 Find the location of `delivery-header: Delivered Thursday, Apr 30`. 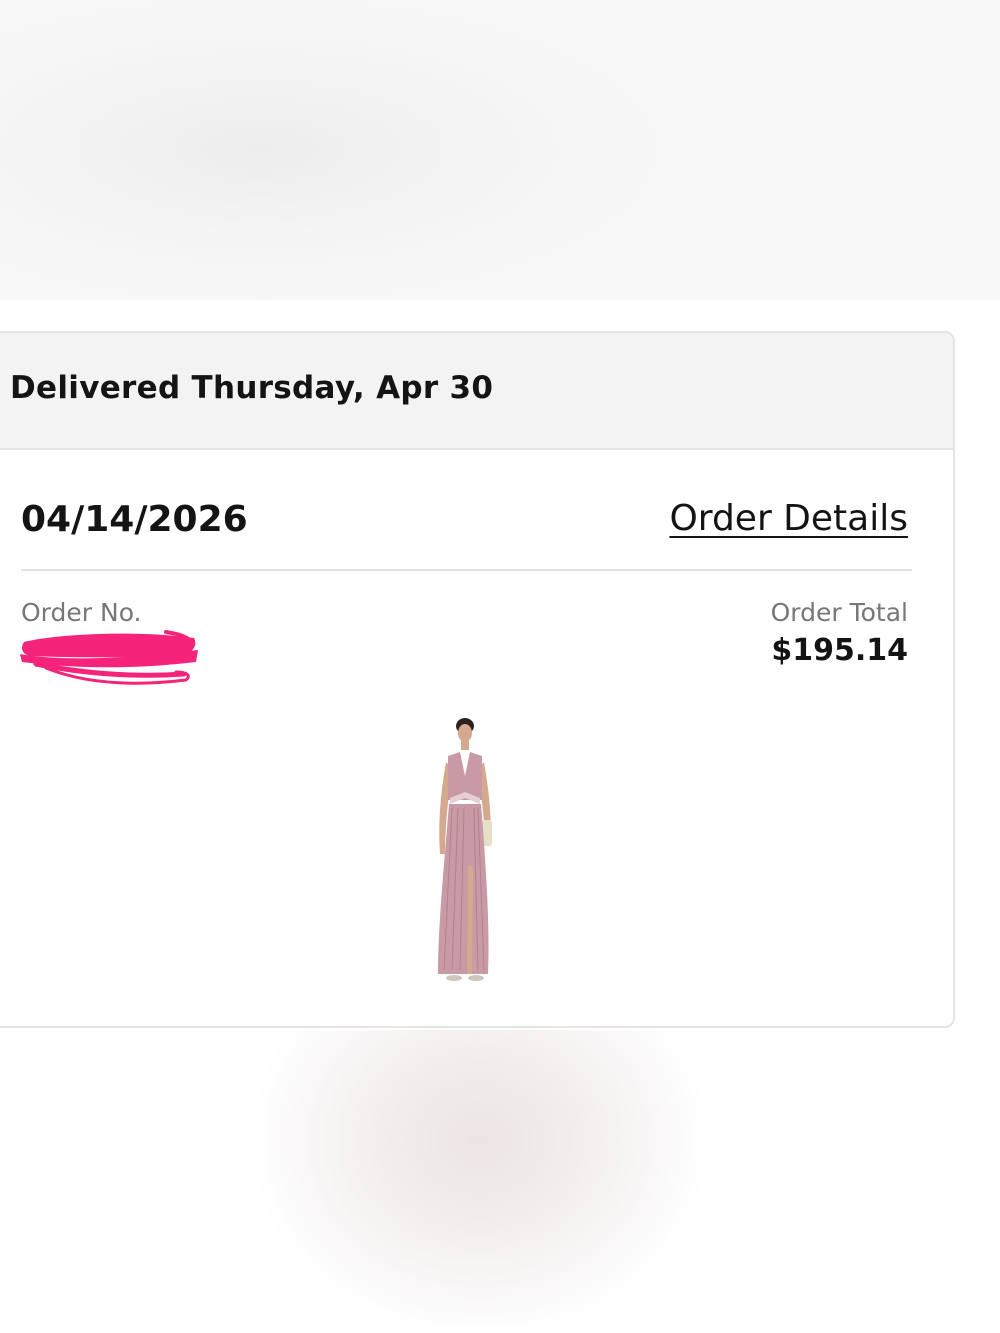

delivery-header: Delivered Thursday, Apr 30 is located at coordinates (476, 391).